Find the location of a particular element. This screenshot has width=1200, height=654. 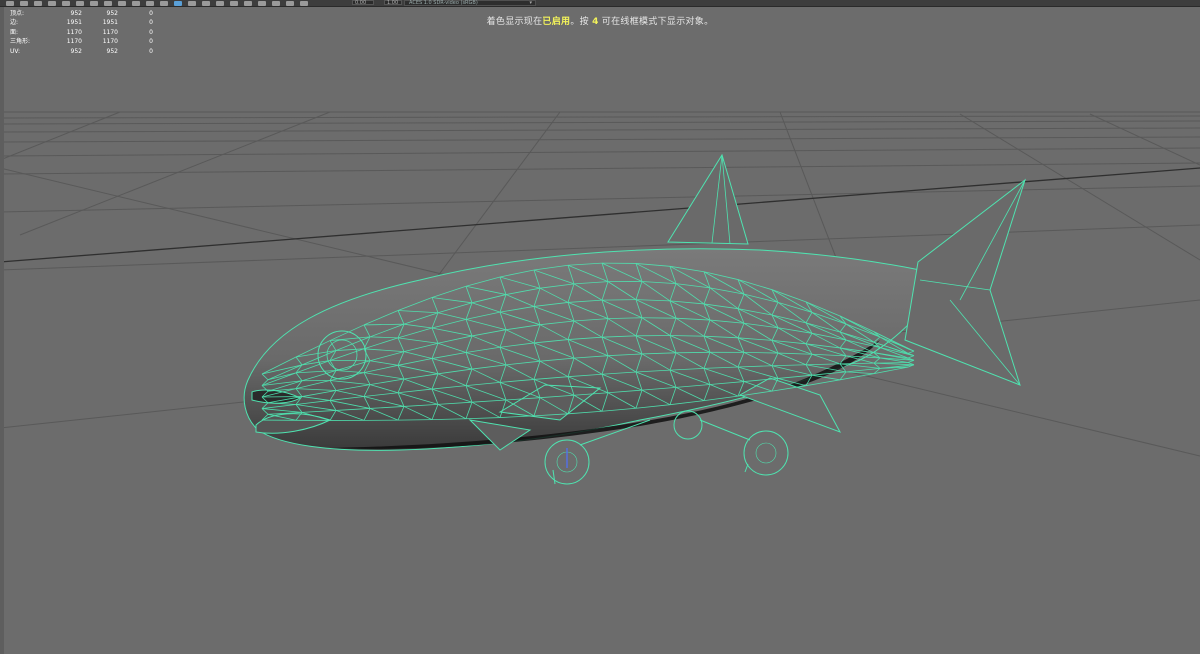

toolbar-field-a: 0.00 is located at coordinates (363, 3).